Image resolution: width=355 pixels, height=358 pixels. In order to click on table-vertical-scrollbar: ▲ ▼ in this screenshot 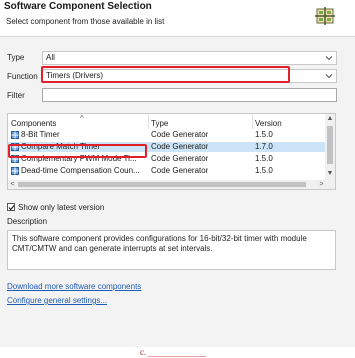, I will do `click(330, 151)`.